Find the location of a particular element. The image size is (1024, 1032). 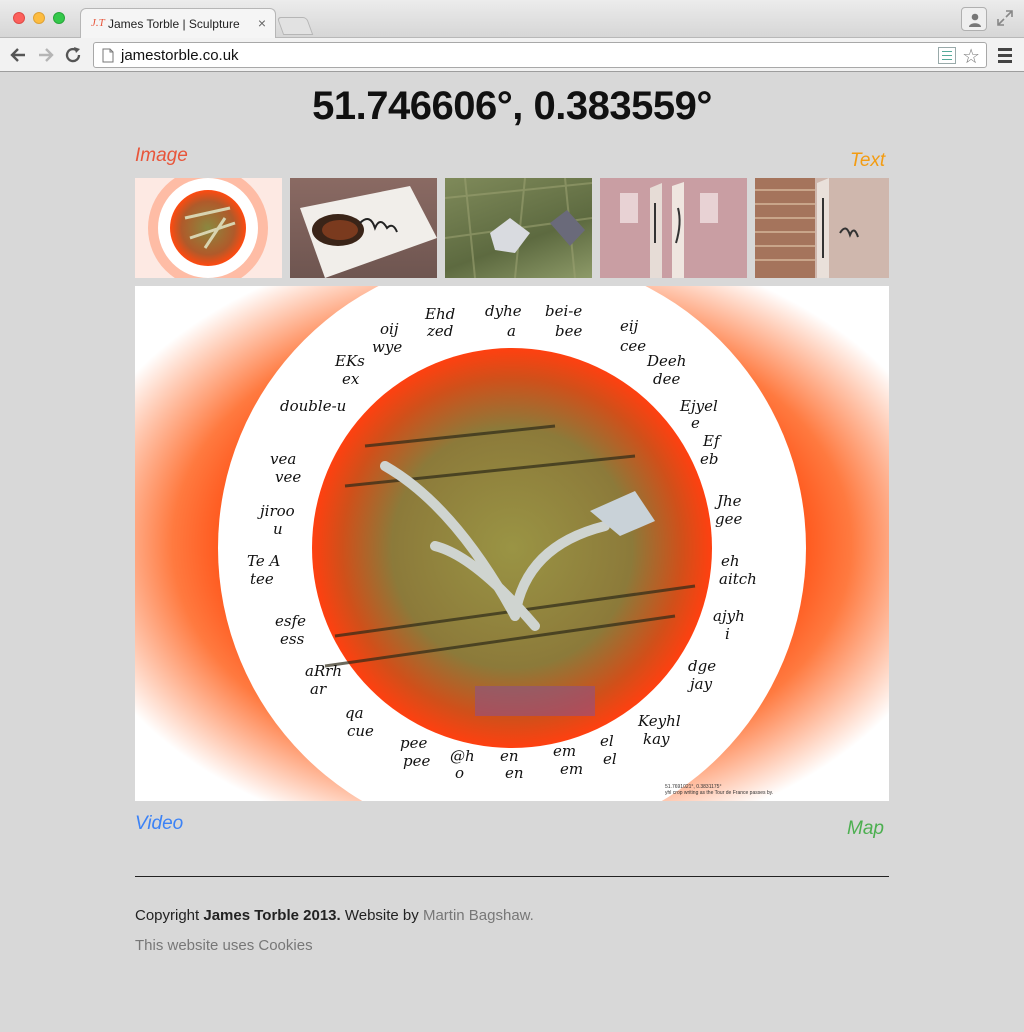

svg-text: bei-e is located at coordinates (563, 311).